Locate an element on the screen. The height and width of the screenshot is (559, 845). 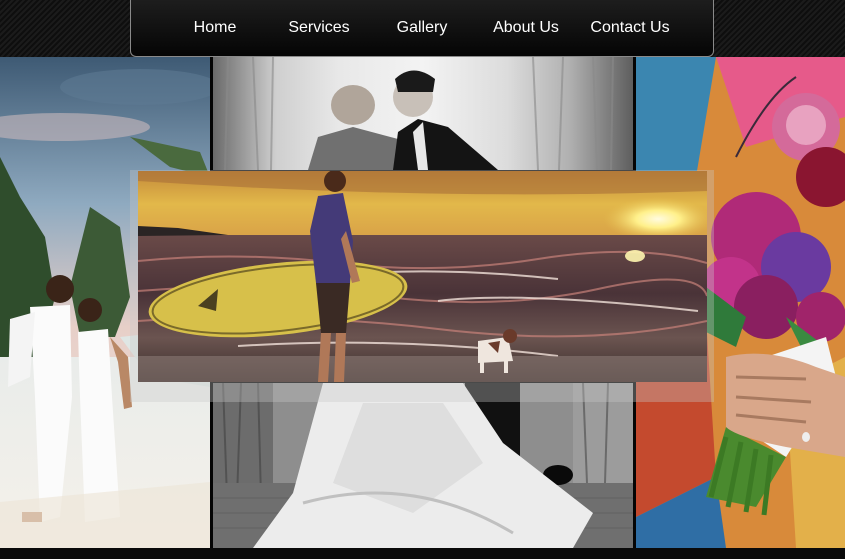
nav-item-contact-us-label: Contact Us is located at coordinates (630, 27).